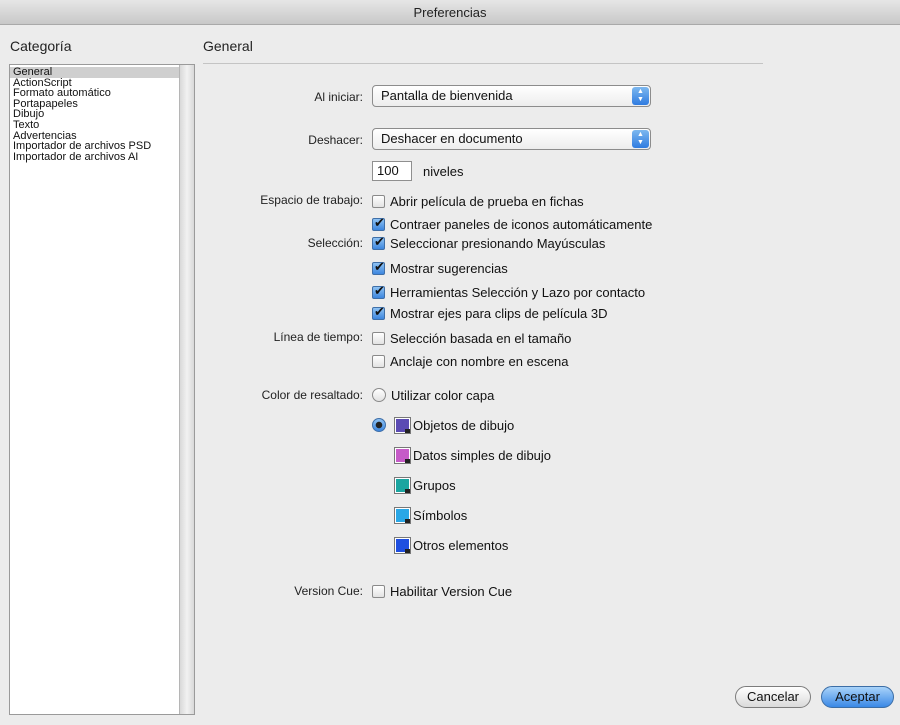 Image resolution: width=900 pixels, height=725 pixels. Describe the element at coordinates (449, 268) in the screenshot. I see `tooltips-label: Mostrar sugerencias` at that location.